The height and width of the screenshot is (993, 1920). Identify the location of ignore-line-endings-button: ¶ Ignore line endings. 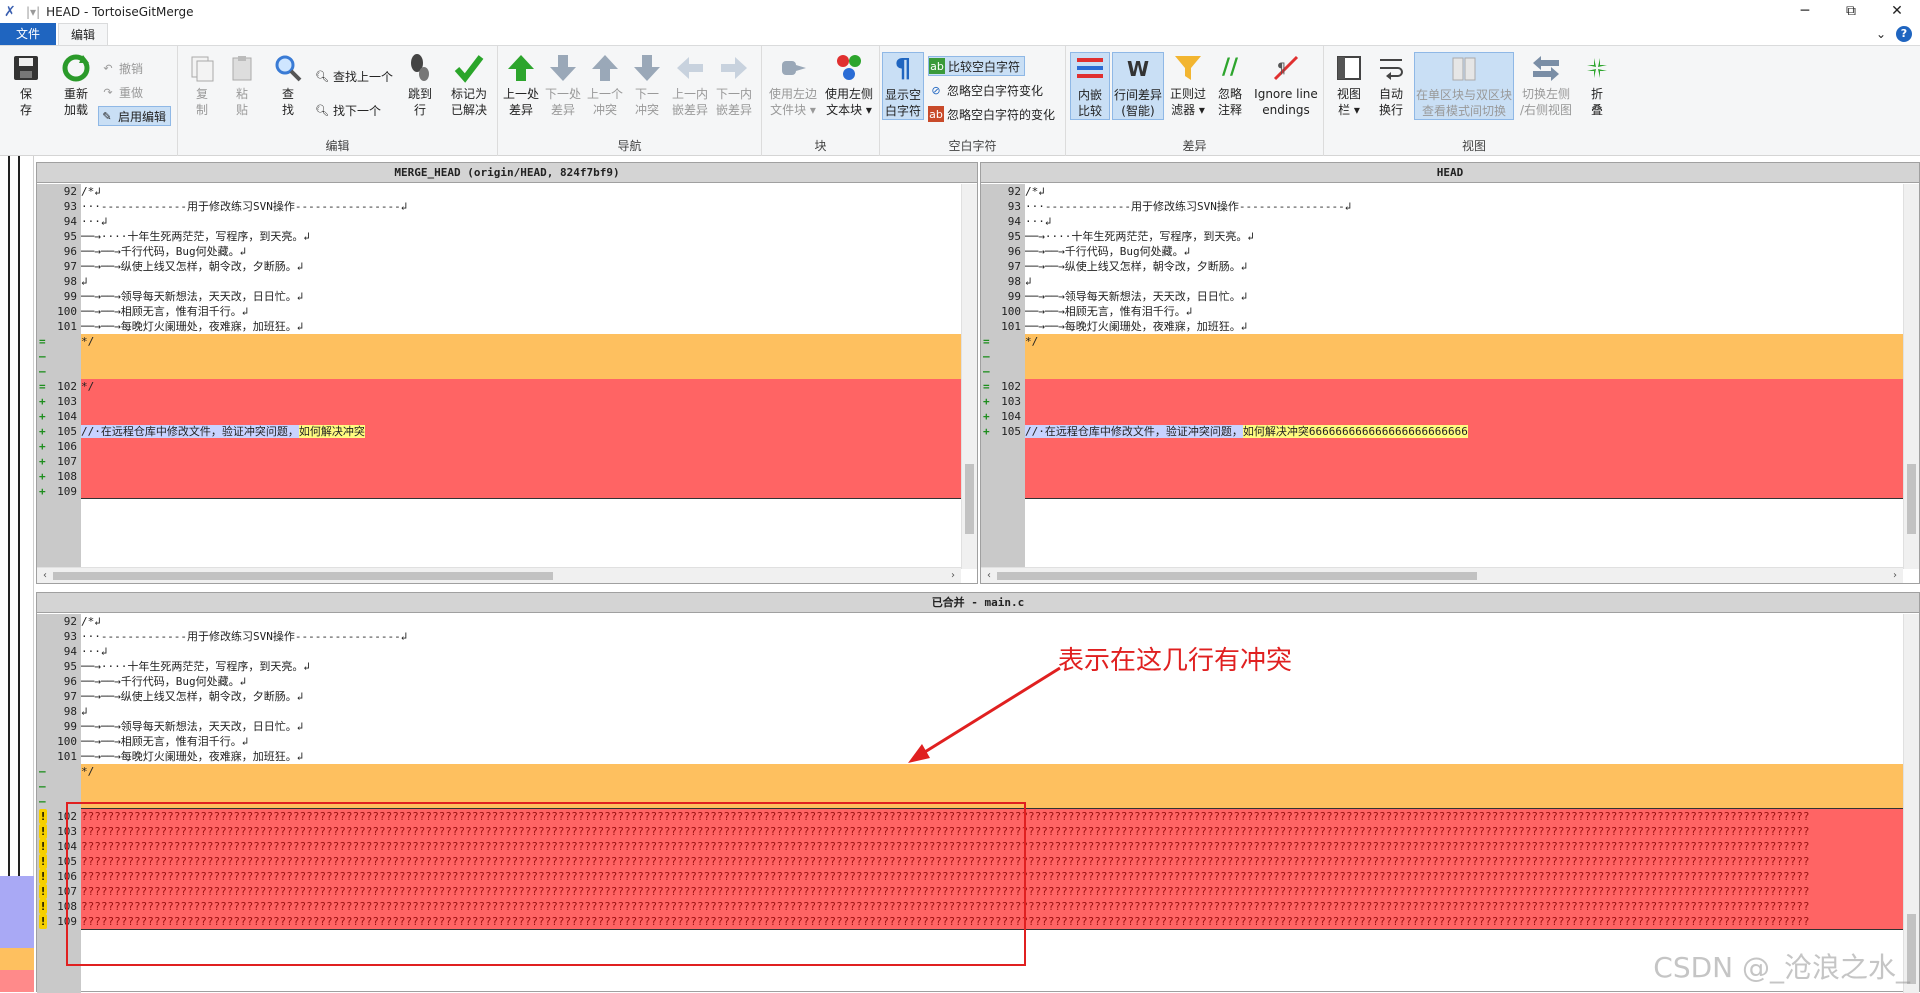
(1286, 85).